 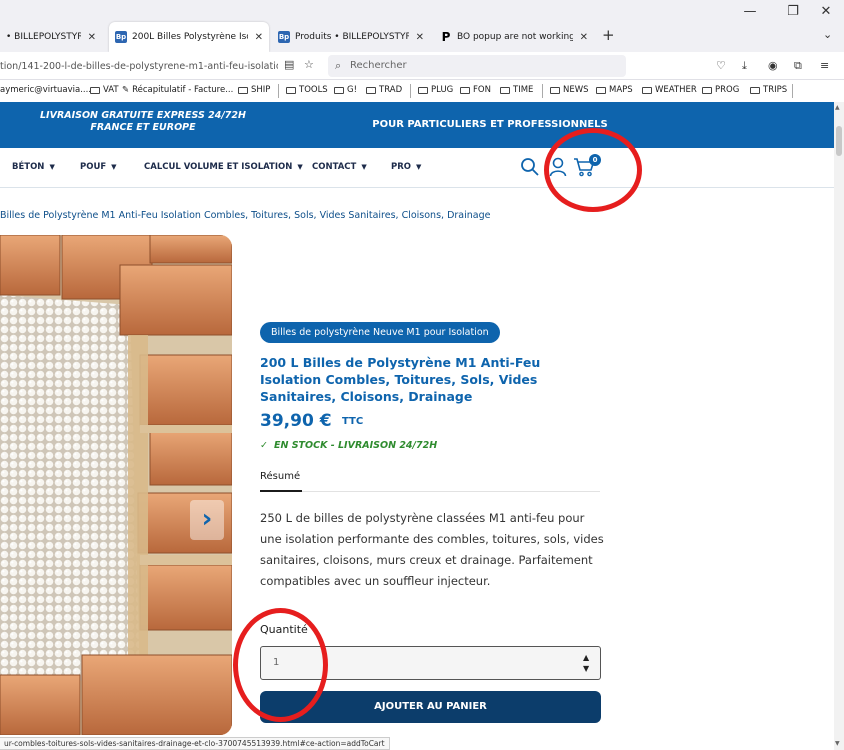 I want to click on page-scrollbar, so click(x=839, y=426).